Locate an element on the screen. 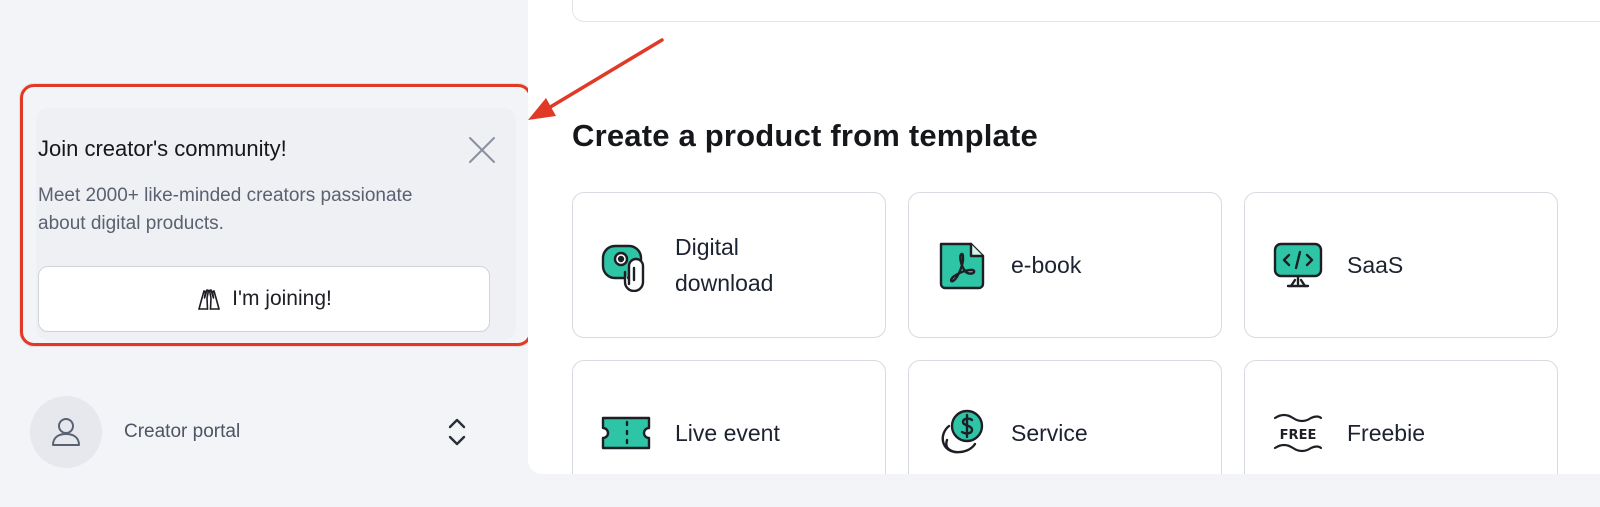 The height and width of the screenshot is (507, 1600). chevron-up-down-icon is located at coordinates (457, 432).